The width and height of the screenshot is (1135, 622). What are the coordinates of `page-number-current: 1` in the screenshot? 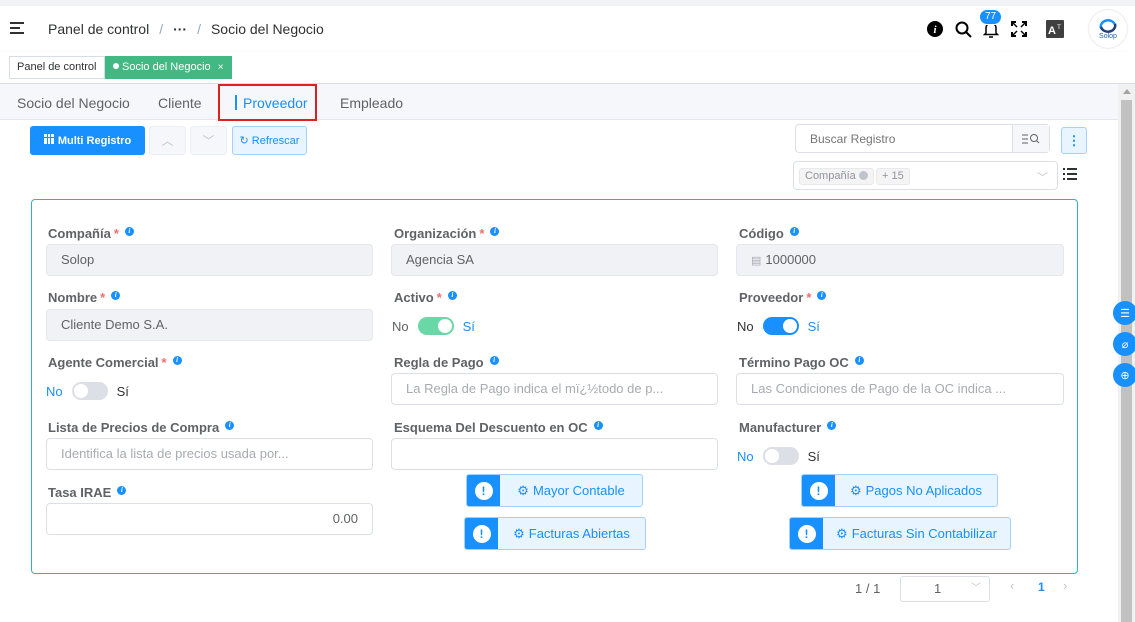 It's located at (1041, 587).